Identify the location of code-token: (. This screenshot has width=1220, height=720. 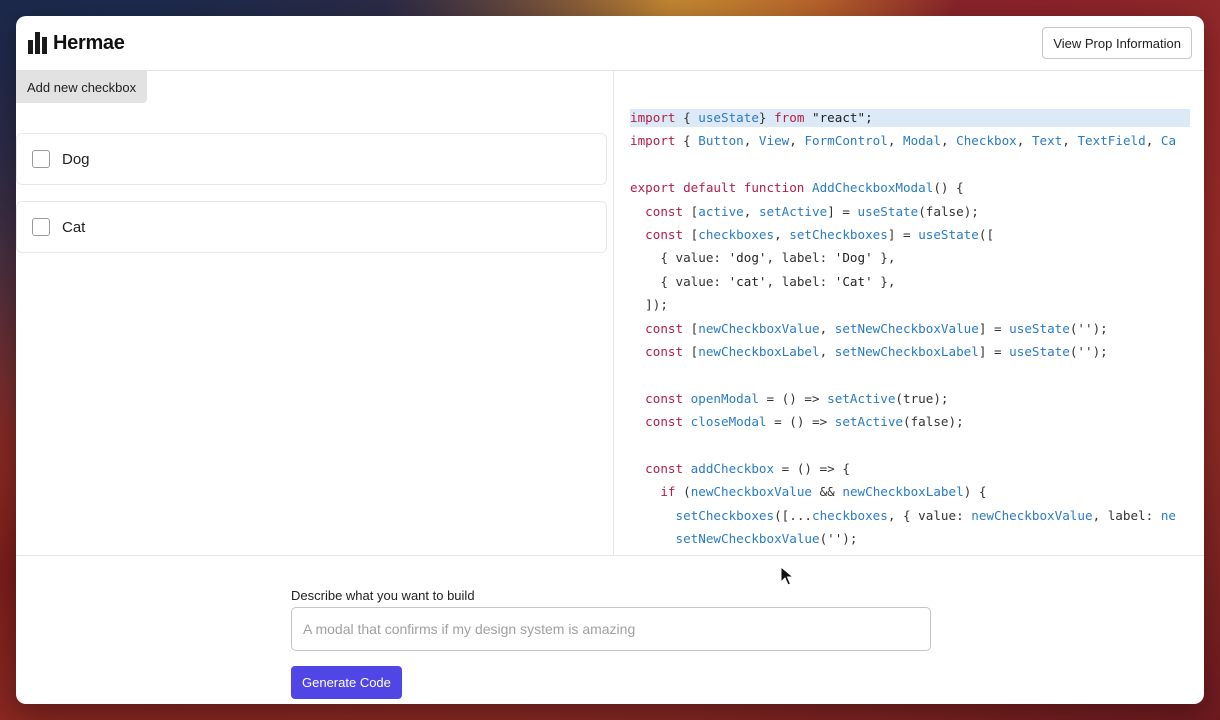
(683, 492).